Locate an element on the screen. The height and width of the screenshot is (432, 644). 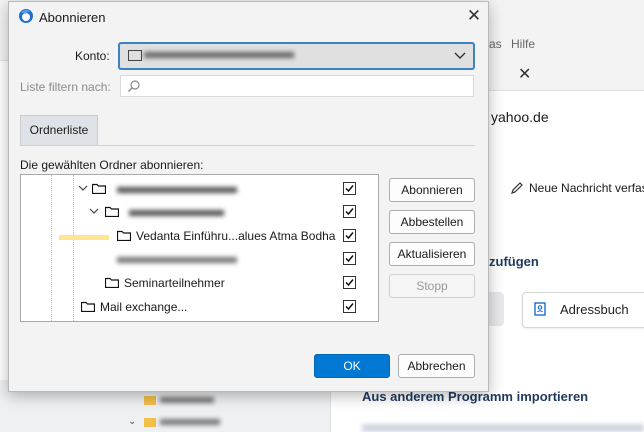
app-tabbar is located at coordinates (566, 75).